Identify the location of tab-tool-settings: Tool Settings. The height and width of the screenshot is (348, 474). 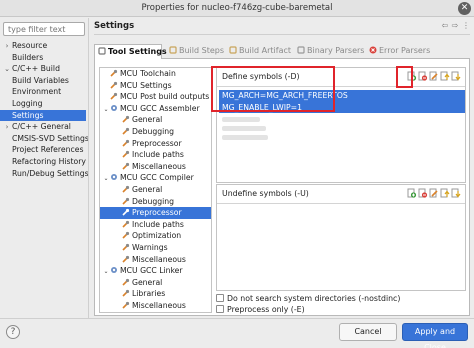
(130, 52).